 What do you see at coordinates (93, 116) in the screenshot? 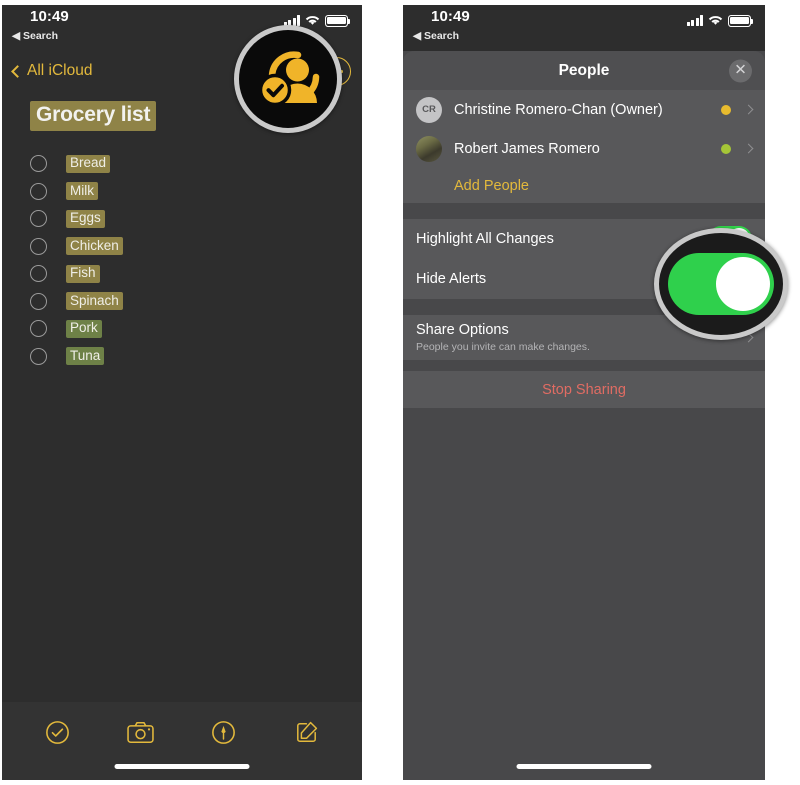
I see `note-title: Grocery list` at bounding box center [93, 116].